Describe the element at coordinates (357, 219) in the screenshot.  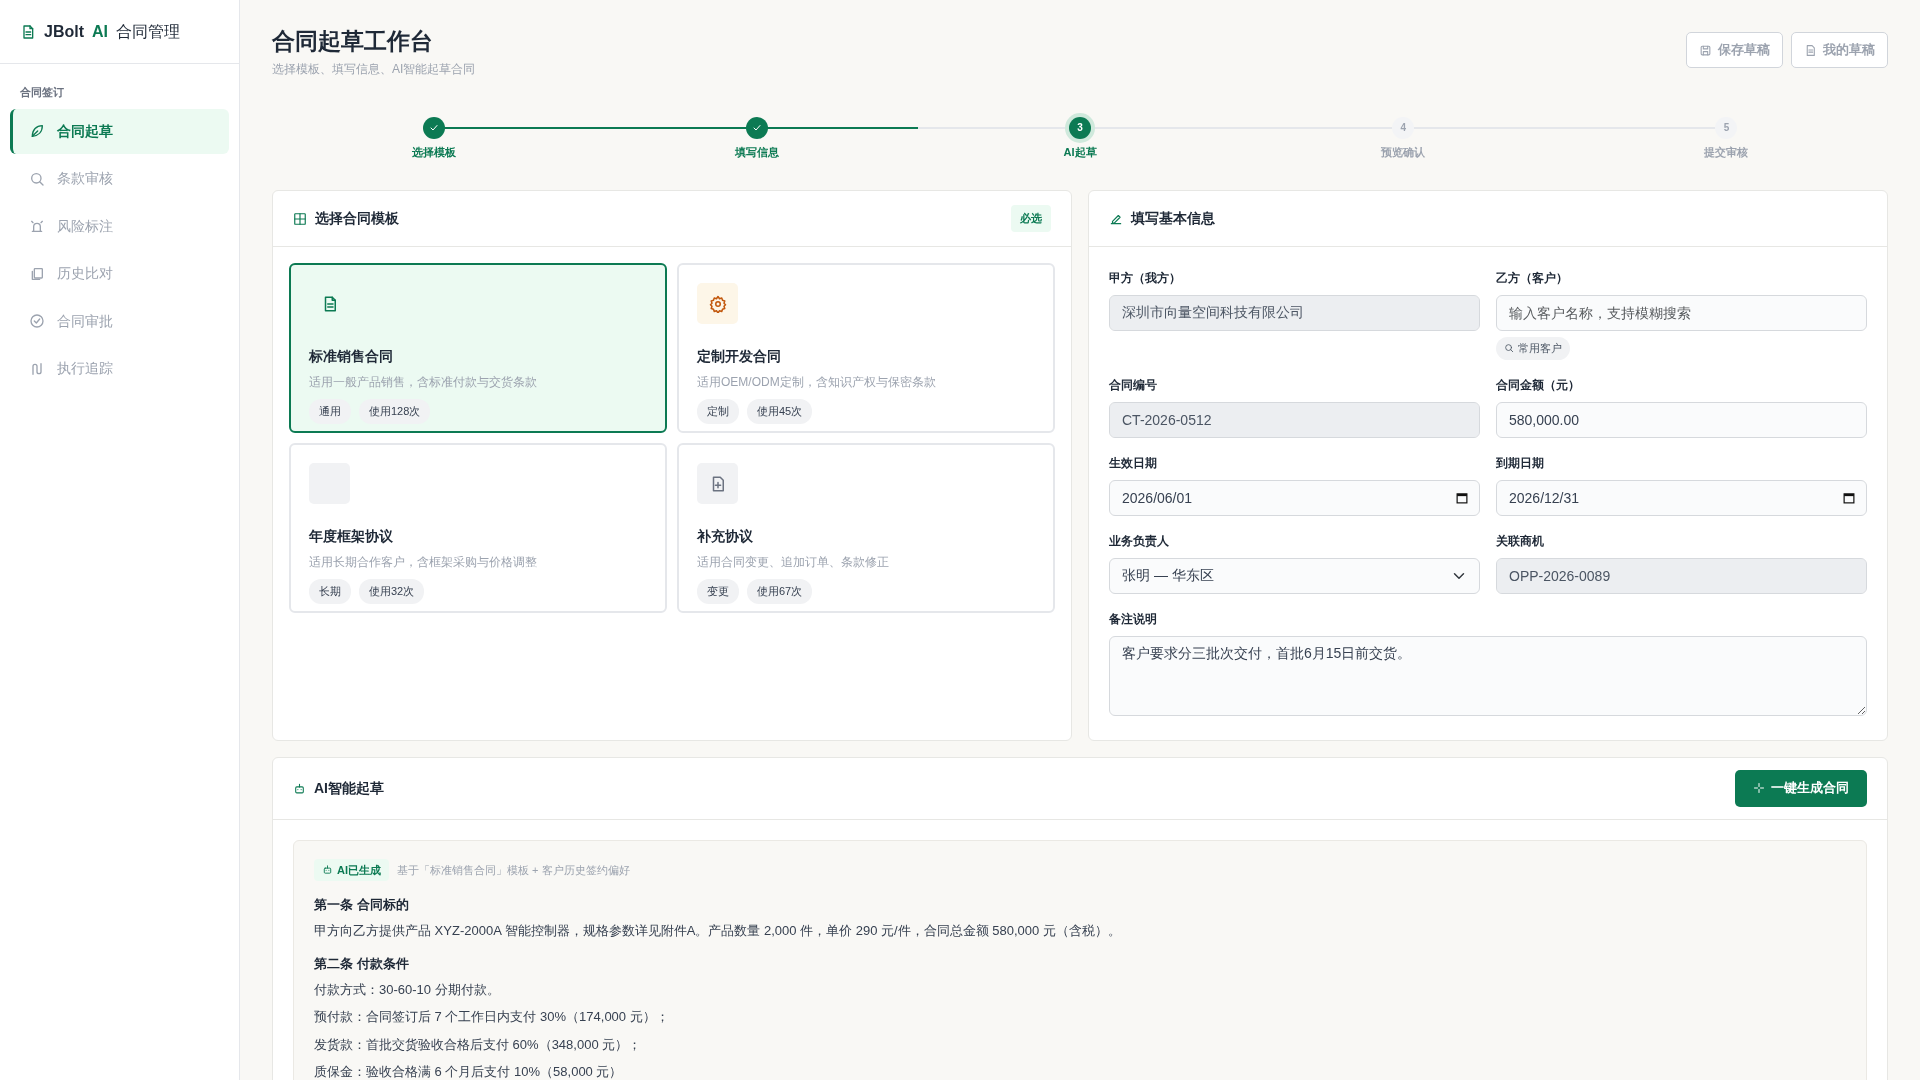
I see `panel-title: 选择合同模板` at that location.